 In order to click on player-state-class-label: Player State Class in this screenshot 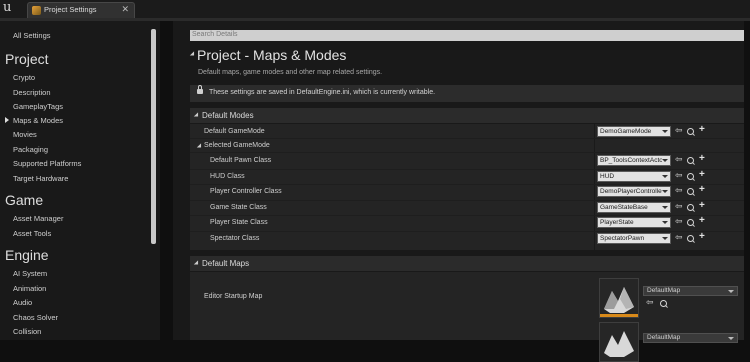, I will do `click(239, 222)`.